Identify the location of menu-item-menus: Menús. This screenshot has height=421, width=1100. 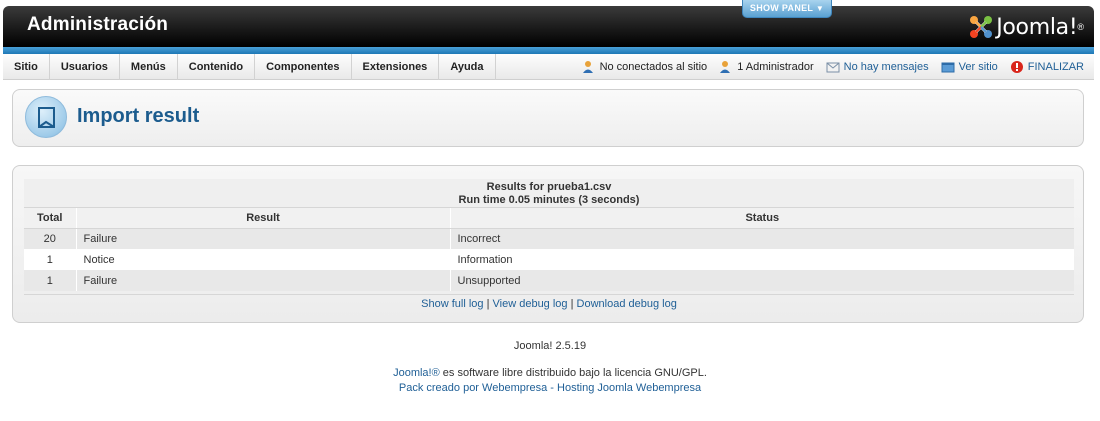
(149, 67).